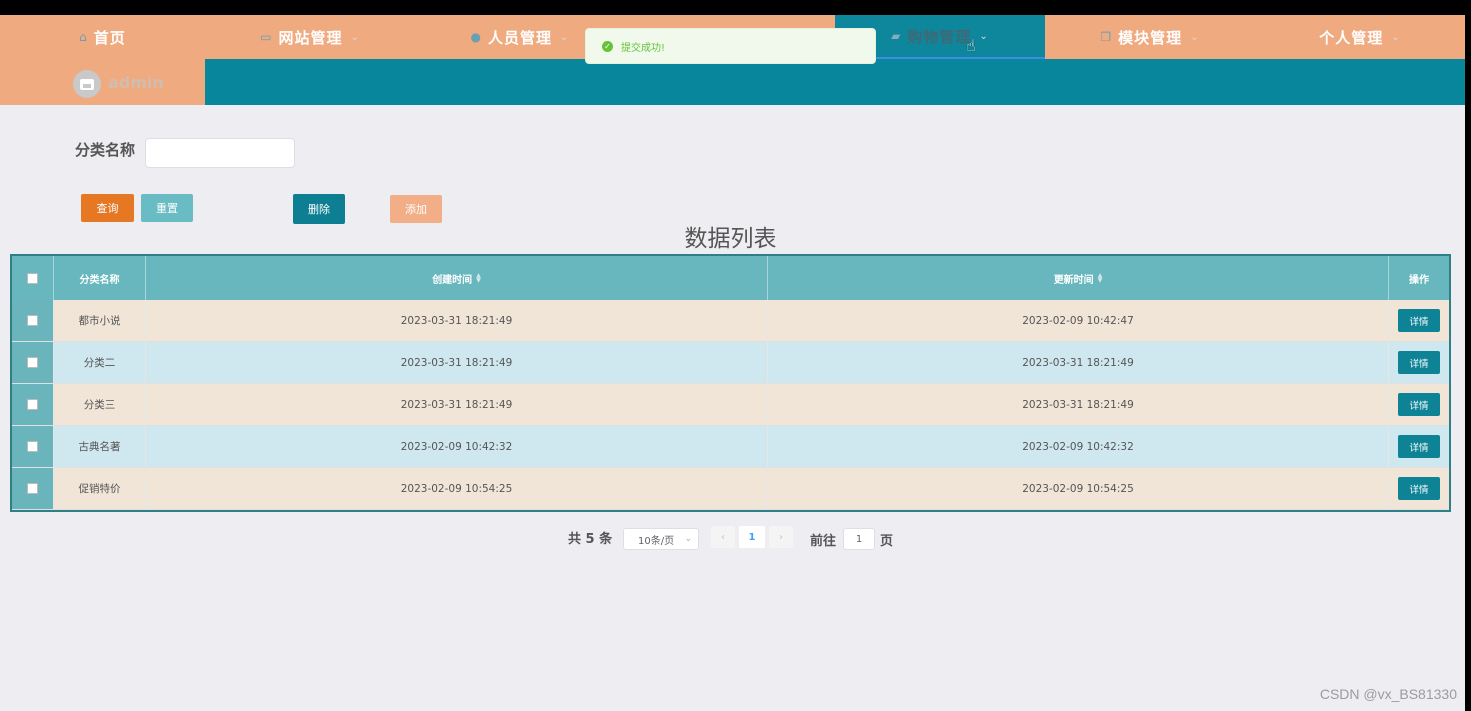 This screenshot has width=1471, height=711. Describe the element at coordinates (100, 447) in the screenshot. I see `cell-name: 古典名著` at that location.